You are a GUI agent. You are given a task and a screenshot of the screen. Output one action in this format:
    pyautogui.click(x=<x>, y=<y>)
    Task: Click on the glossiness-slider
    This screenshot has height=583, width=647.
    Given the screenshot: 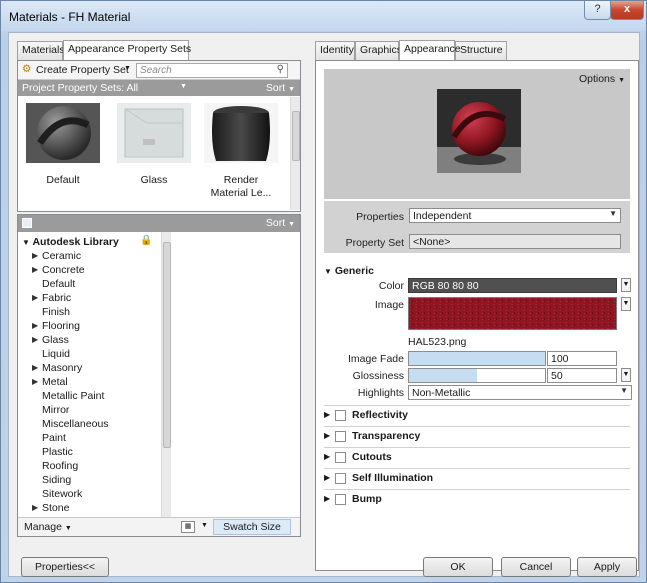 What is the action you would take?
    pyautogui.click(x=477, y=375)
    